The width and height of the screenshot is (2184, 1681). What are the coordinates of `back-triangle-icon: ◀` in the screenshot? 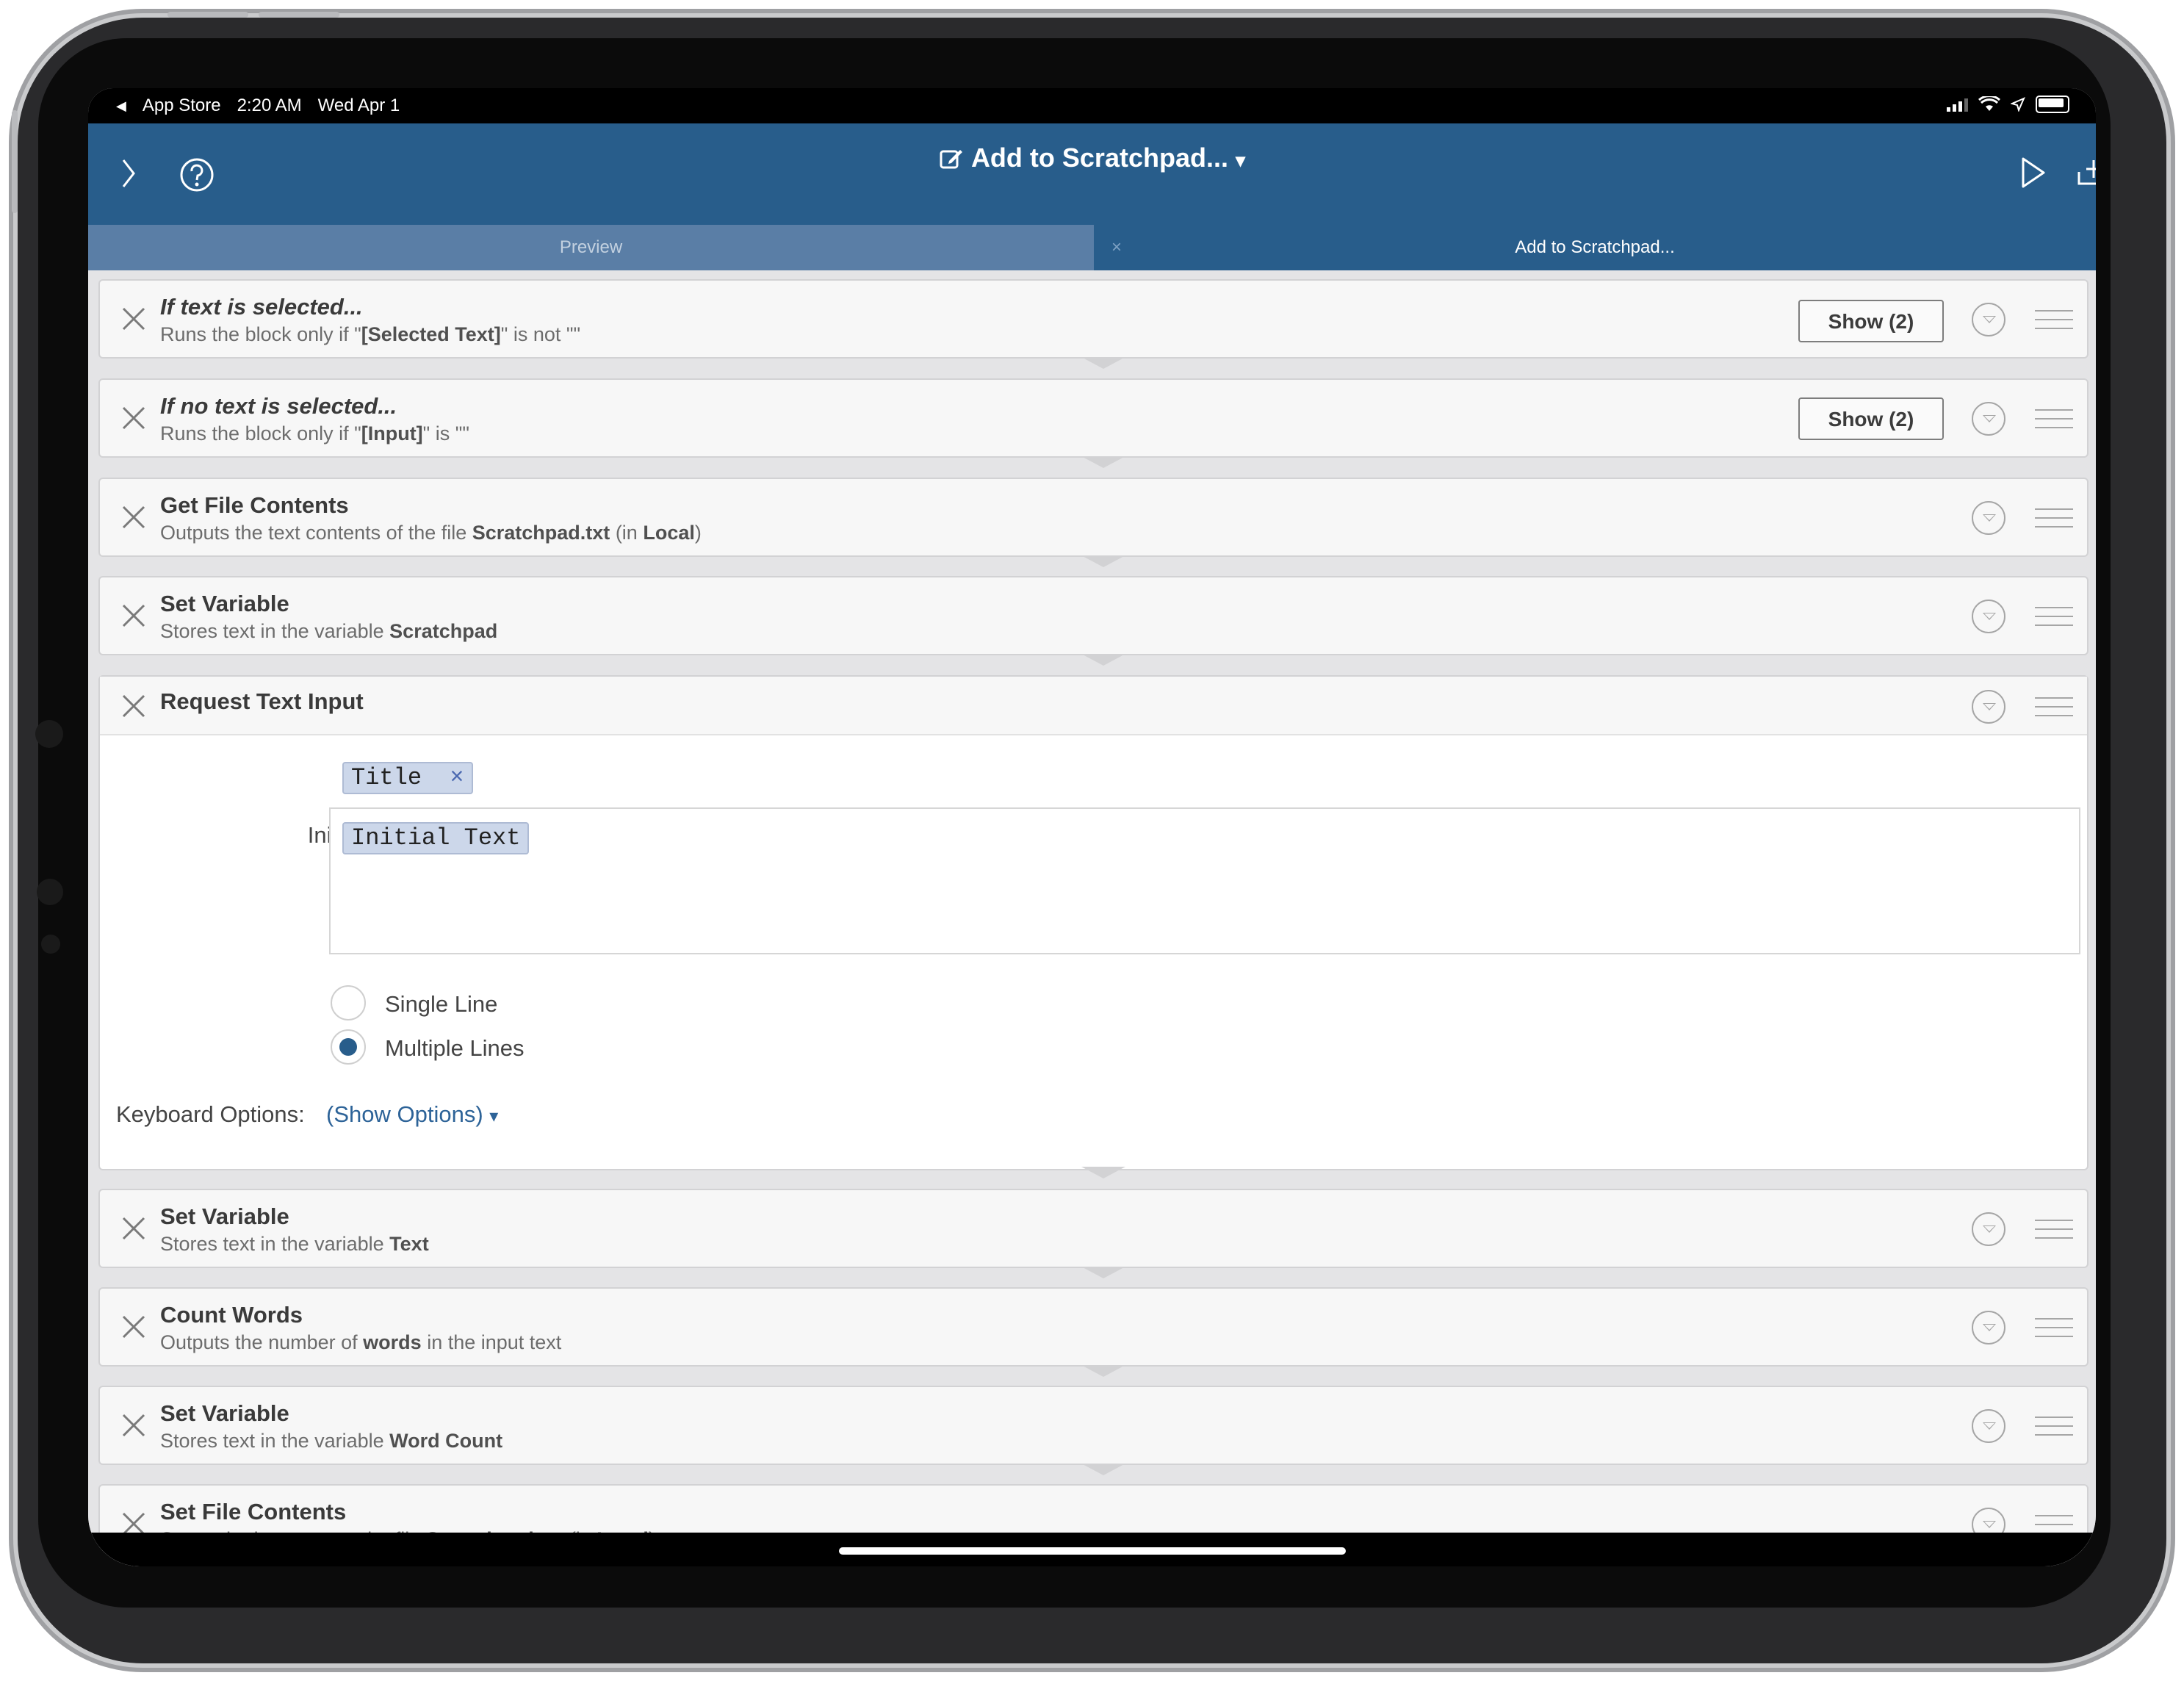 It's located at (121, 106).